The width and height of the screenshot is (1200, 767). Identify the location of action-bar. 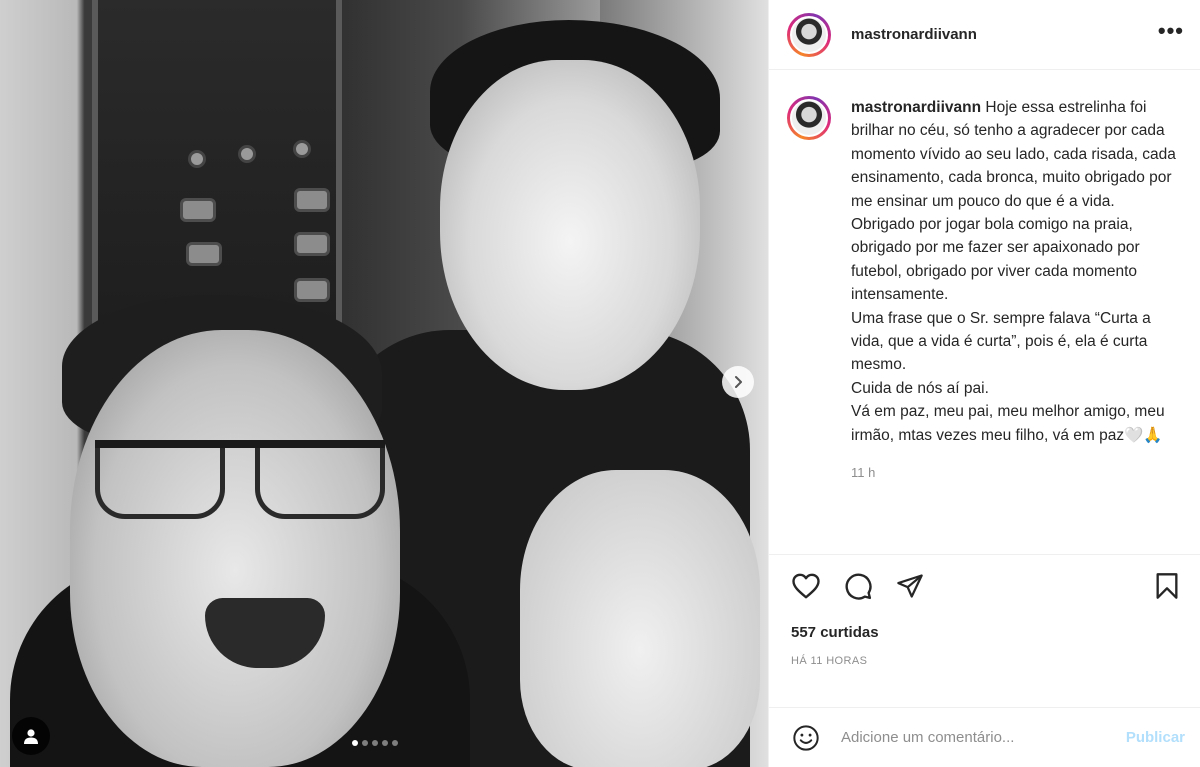
(984, 589).